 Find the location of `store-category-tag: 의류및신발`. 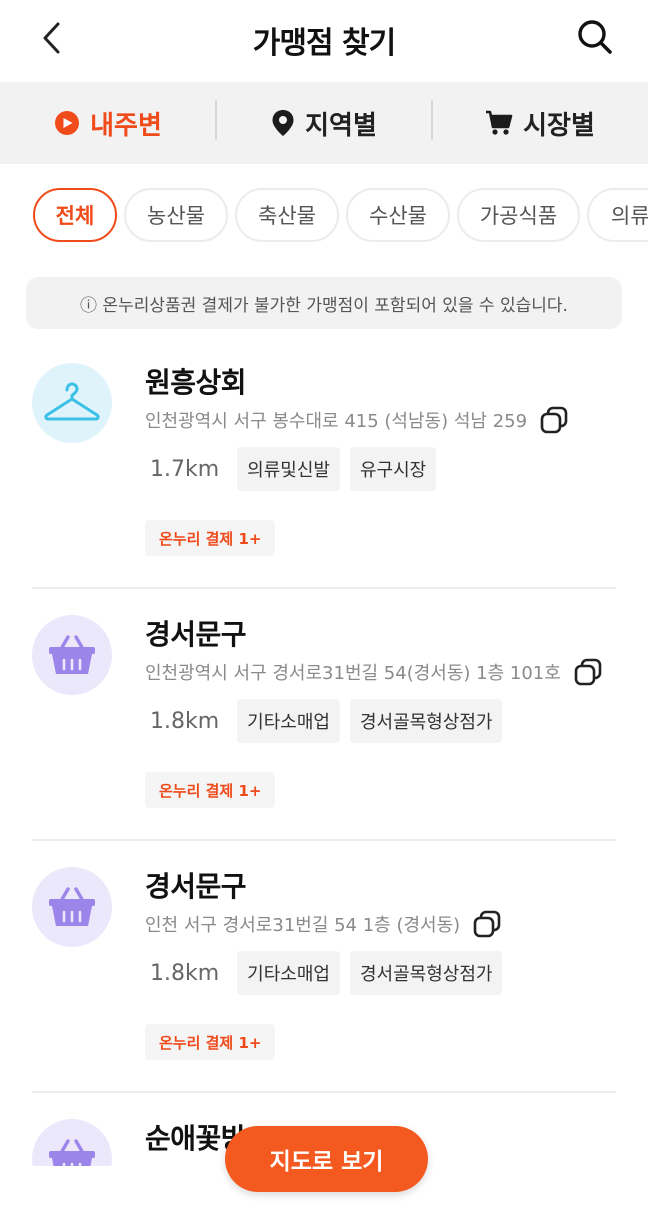

store-category-tag: 의류및신발 is located at coordinates (288, 469).